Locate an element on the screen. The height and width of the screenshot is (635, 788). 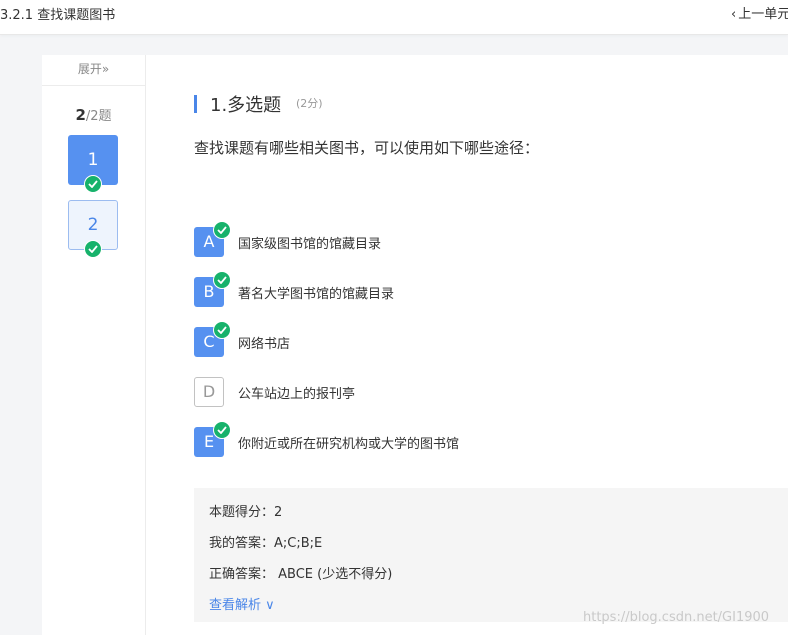
option-e: E 你附近或所在研究机构或大学的图书馆 is located at coordinates (474, 439).